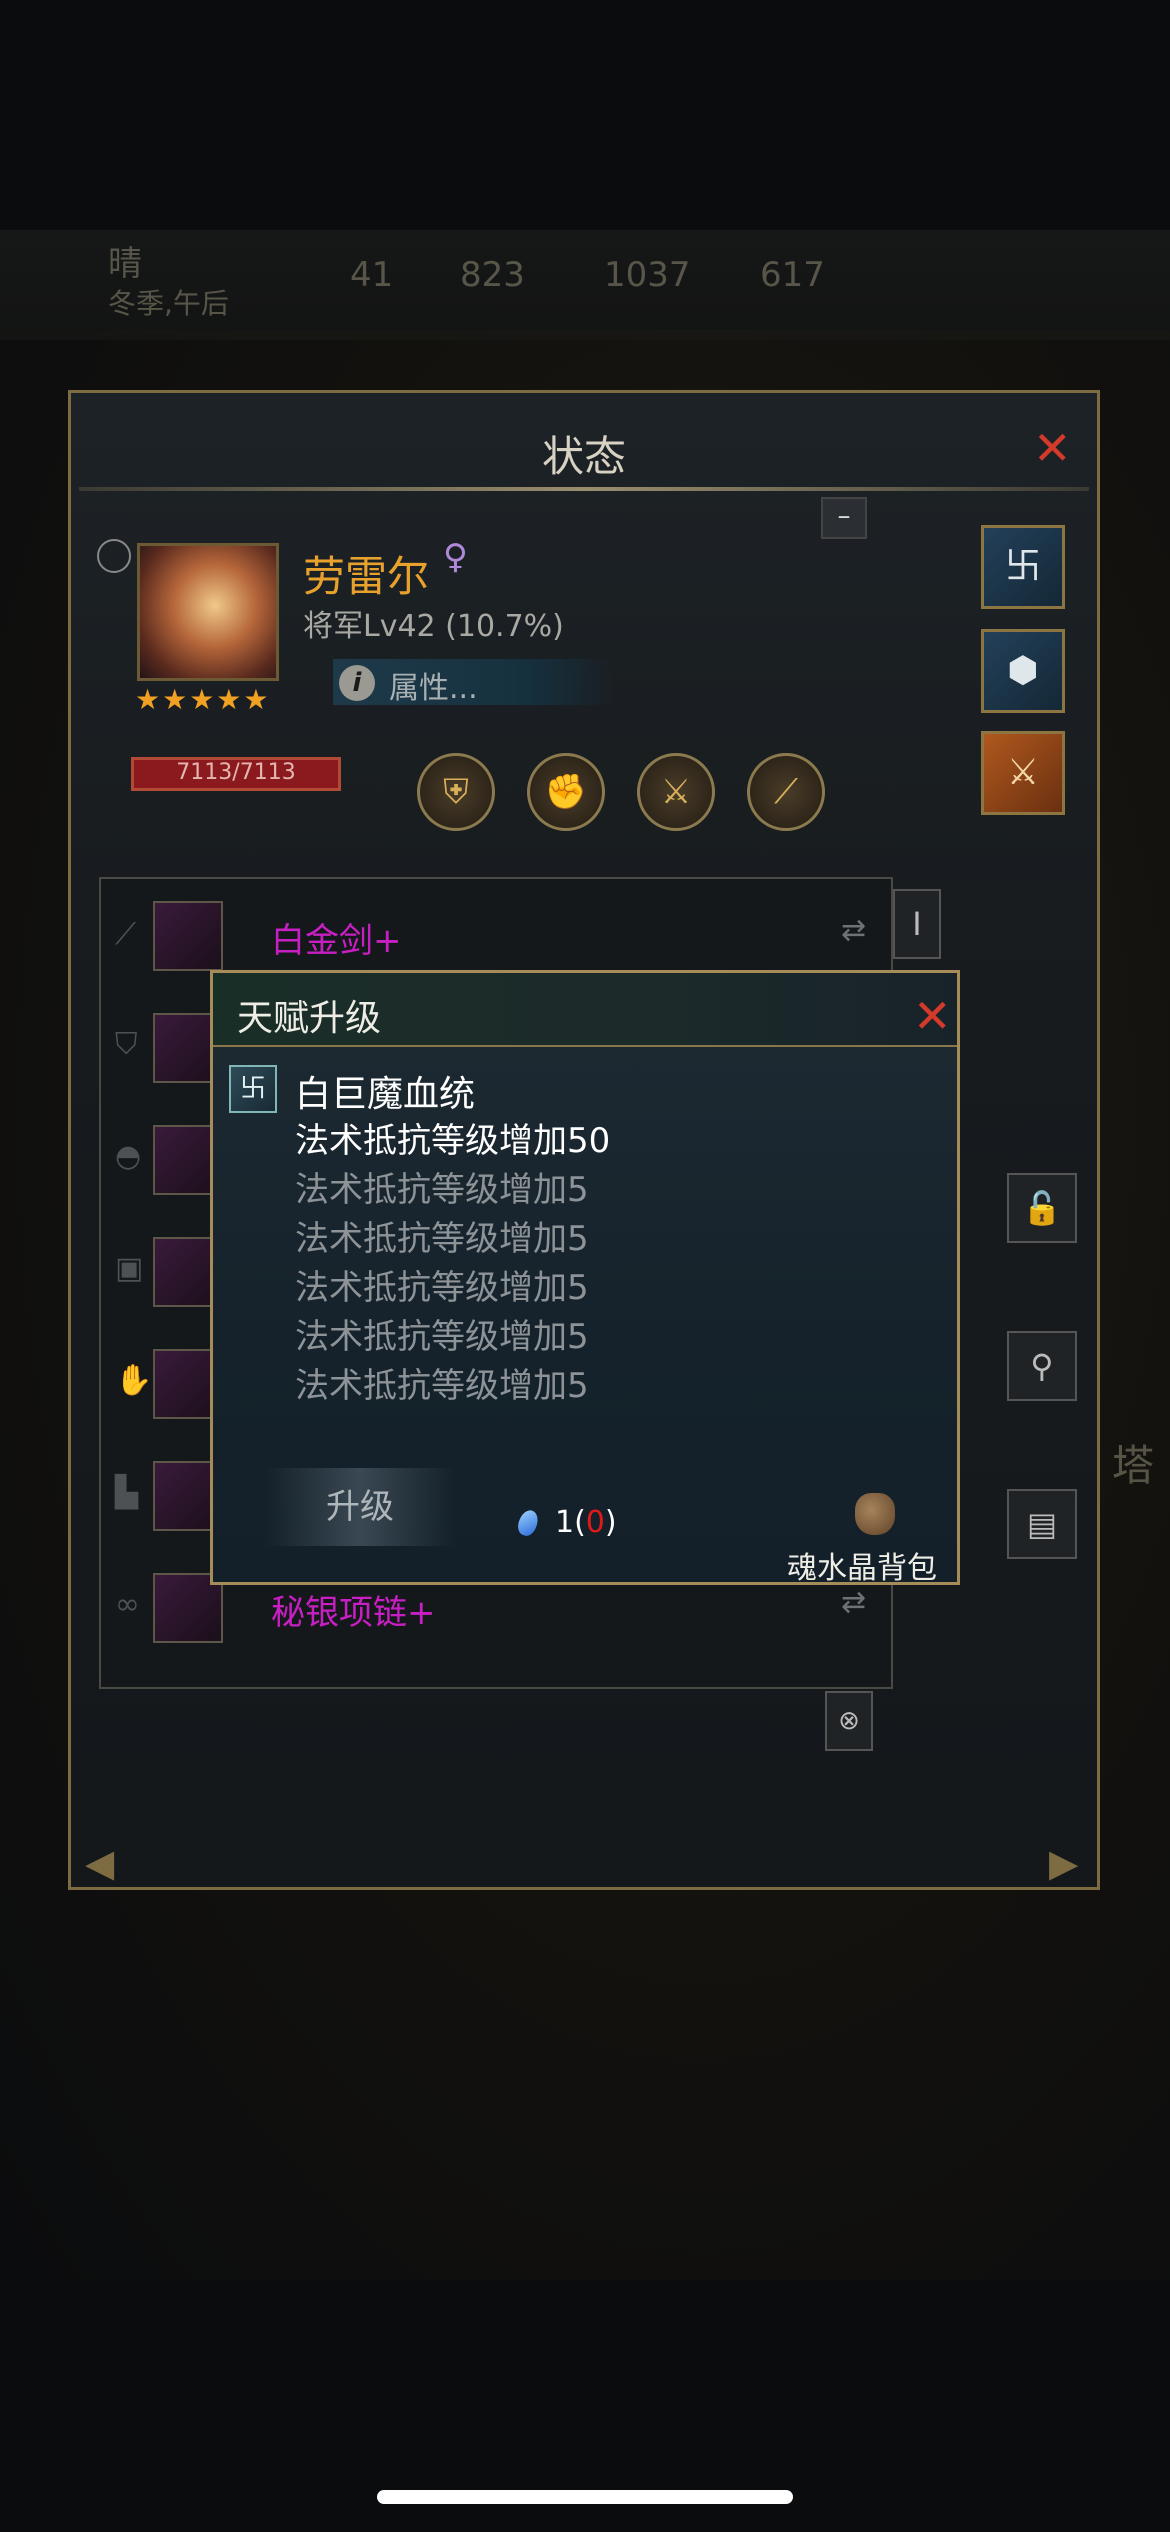  I want to click on map-label-tower: 塔, so click(1133, 1465).